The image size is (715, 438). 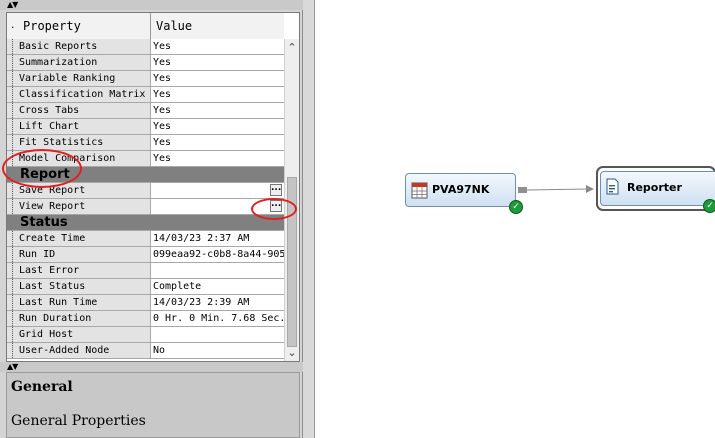 I want to click on property-row: Model Comparison Yes, so click(x=145, y=159).